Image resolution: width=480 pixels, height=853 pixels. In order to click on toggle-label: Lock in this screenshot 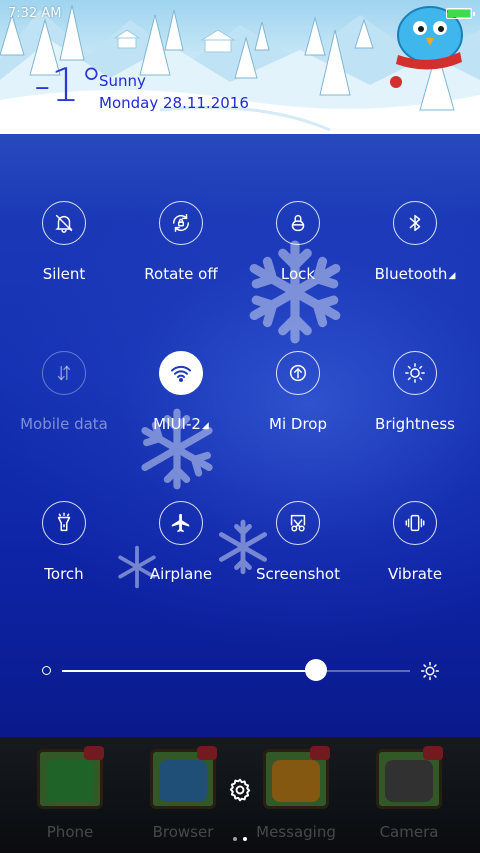, I will do `click(298, 274)`.